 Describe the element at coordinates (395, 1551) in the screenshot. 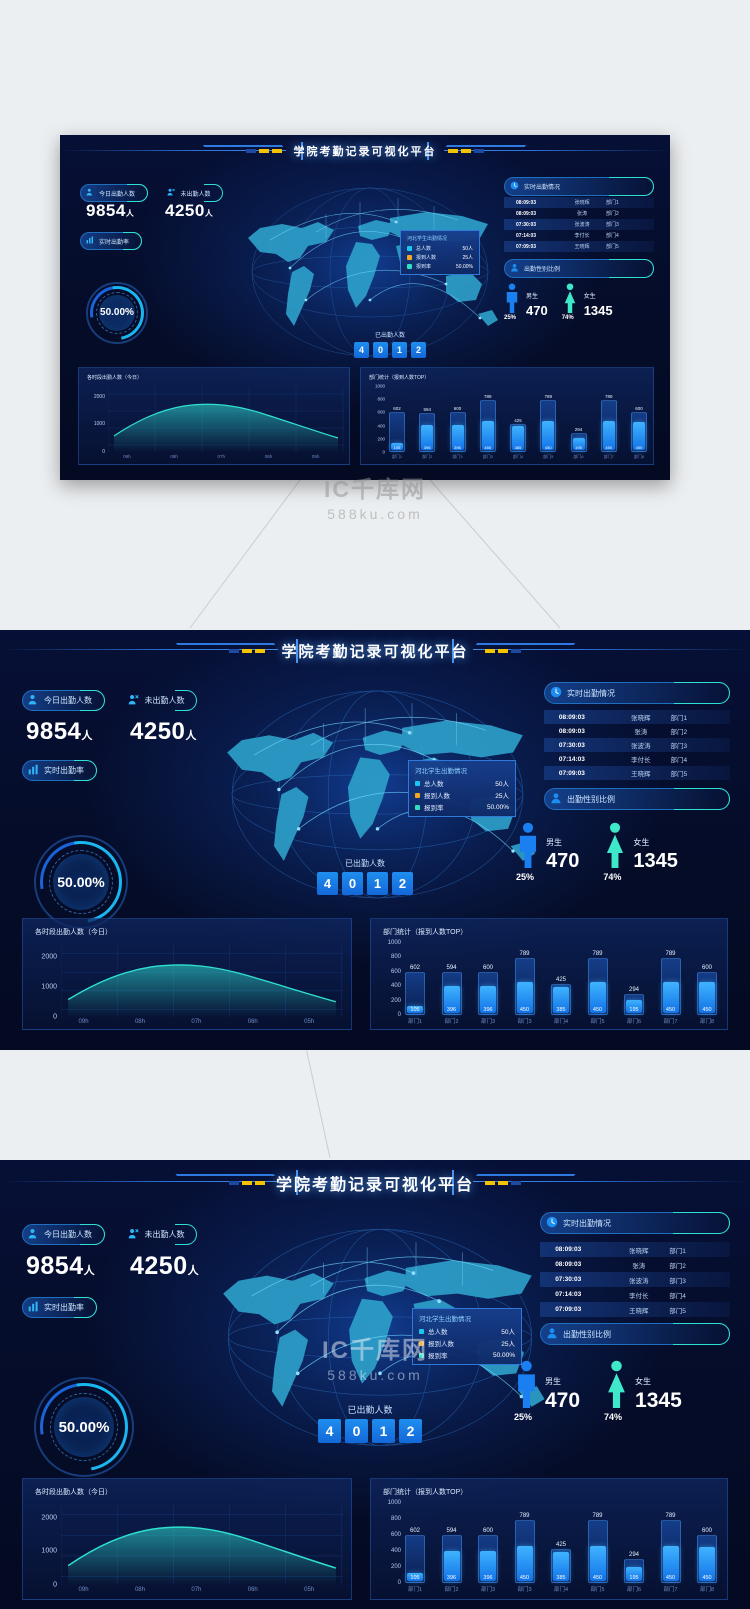

I see `y-tick: 400` at that location.